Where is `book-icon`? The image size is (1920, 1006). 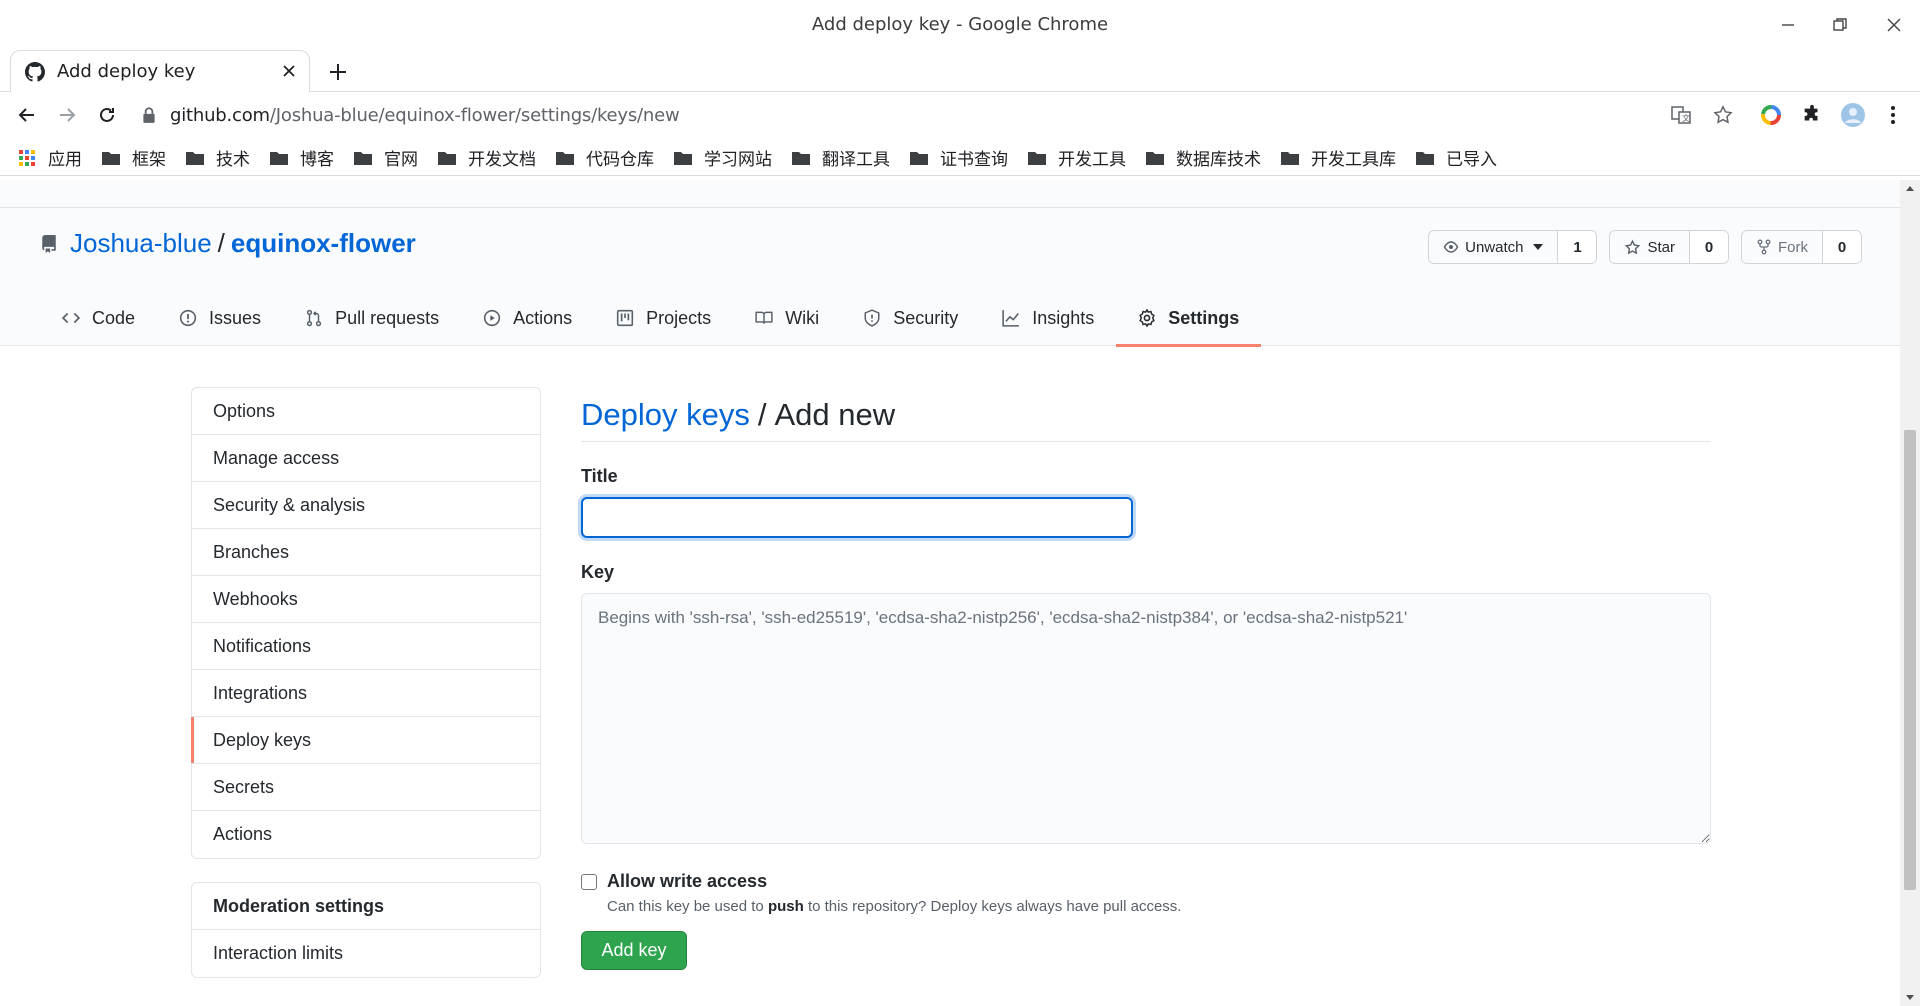
book-icon is located at coordinates (764, 317).